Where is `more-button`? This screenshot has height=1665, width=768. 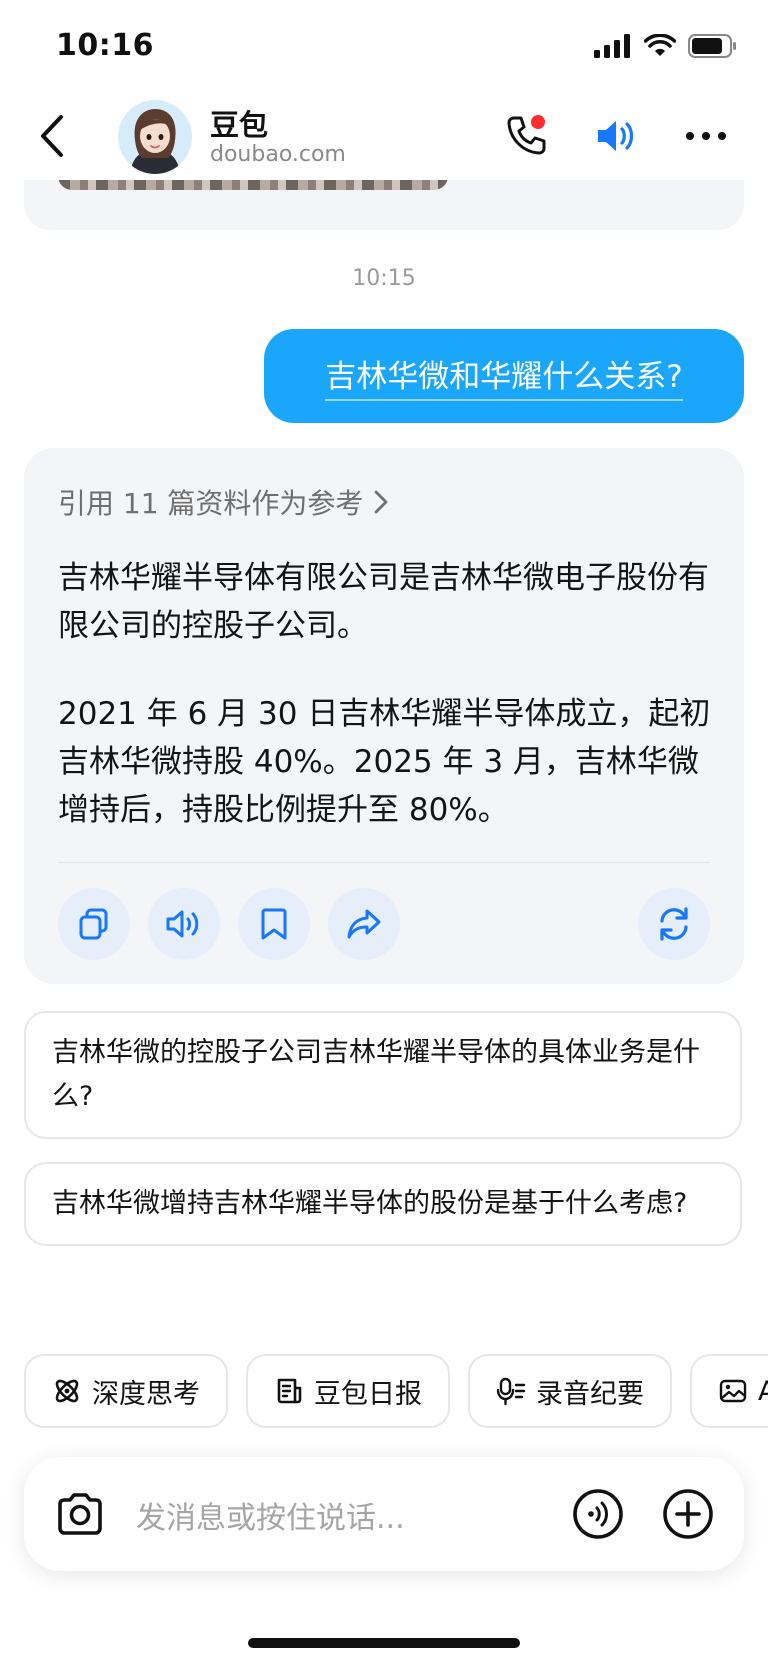
more-button is located at coordinates (706, 136).